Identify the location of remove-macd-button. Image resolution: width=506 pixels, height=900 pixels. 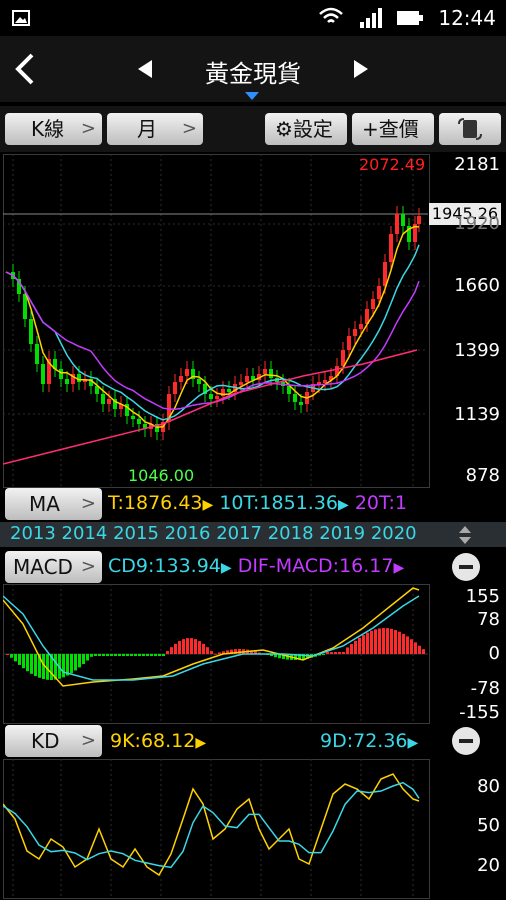
(466, 567).